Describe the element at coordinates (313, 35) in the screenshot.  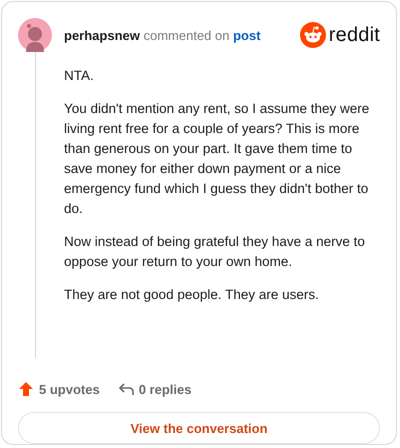
I see `alien-logo-icon` at that location.